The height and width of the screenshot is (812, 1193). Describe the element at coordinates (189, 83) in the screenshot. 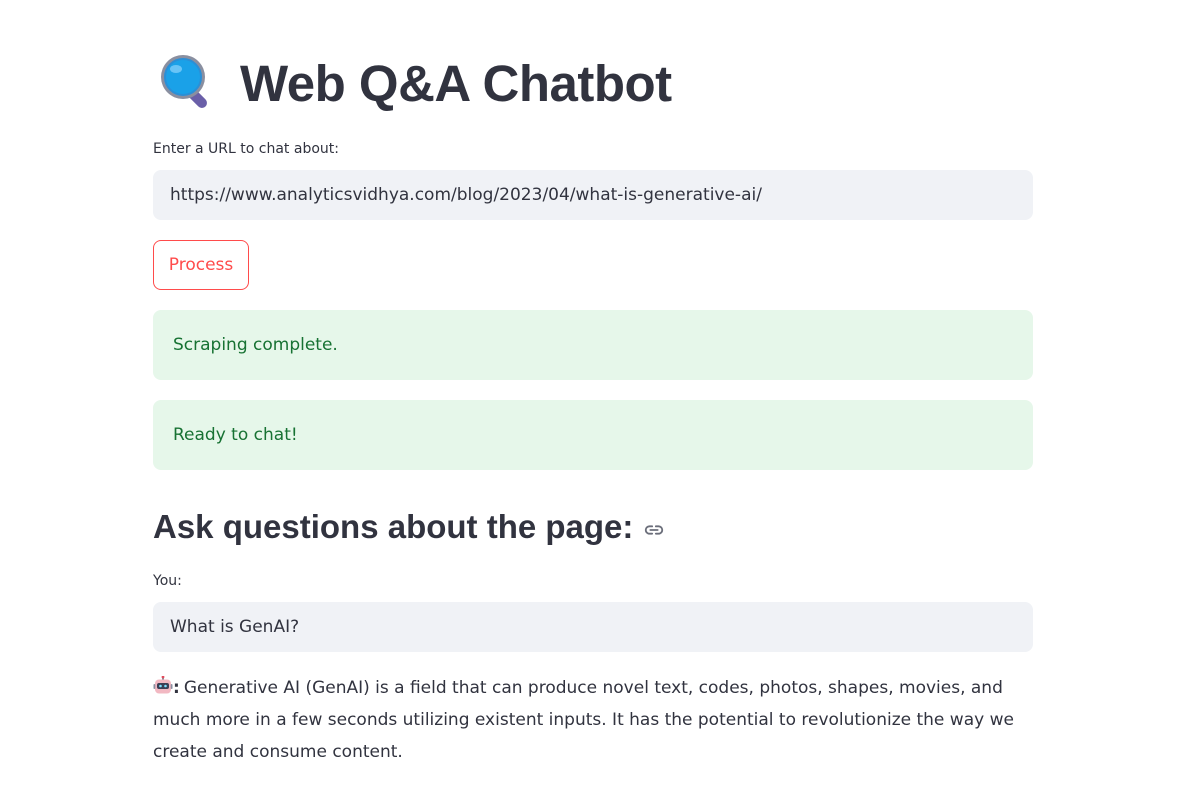

I see `magnifying-glass-icon` at that location.